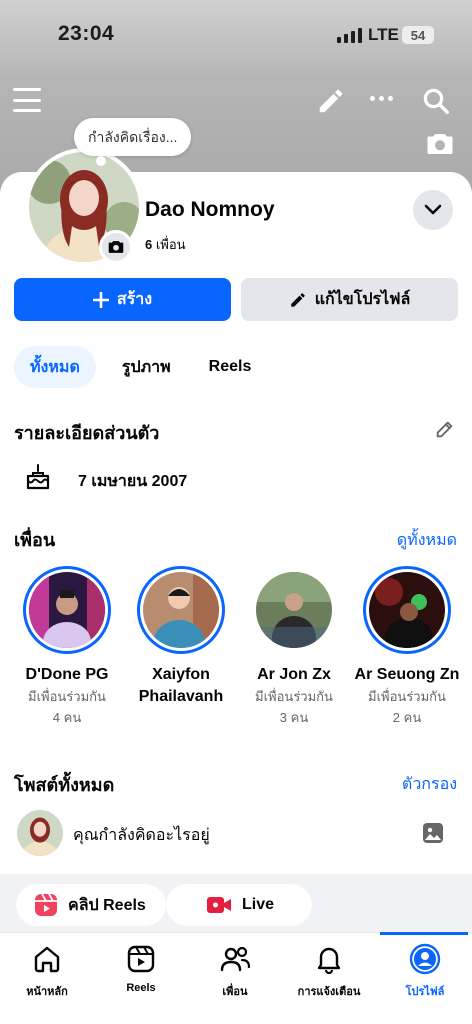 The image size is (472, 1024). Describe the element at coordinates (230, 367) in the screenshot. I see `tab-reels: Reels` at that location.